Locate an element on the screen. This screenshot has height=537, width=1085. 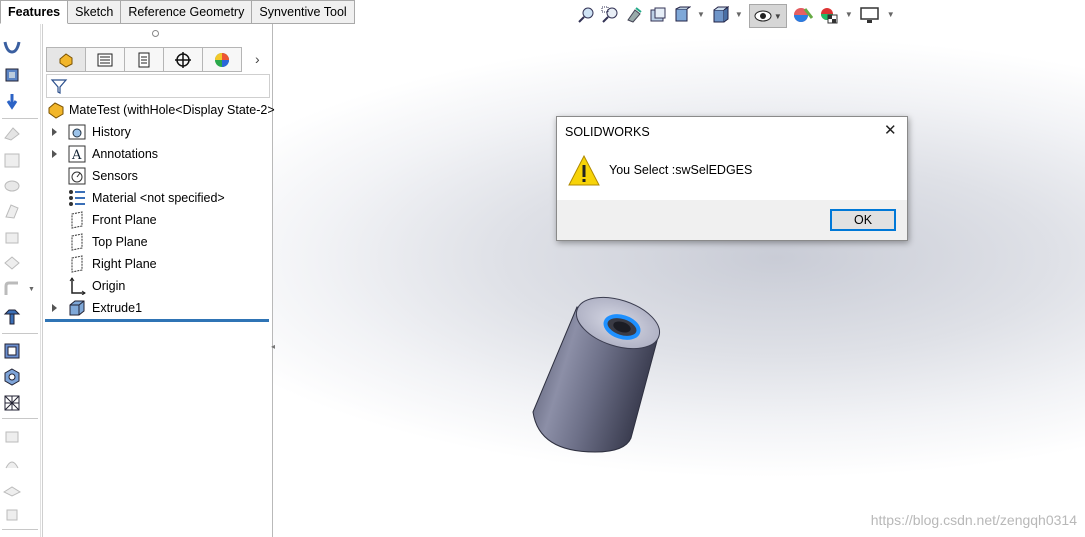
tree-item-annotations: A Annotations is located at coordinates (157, 154).